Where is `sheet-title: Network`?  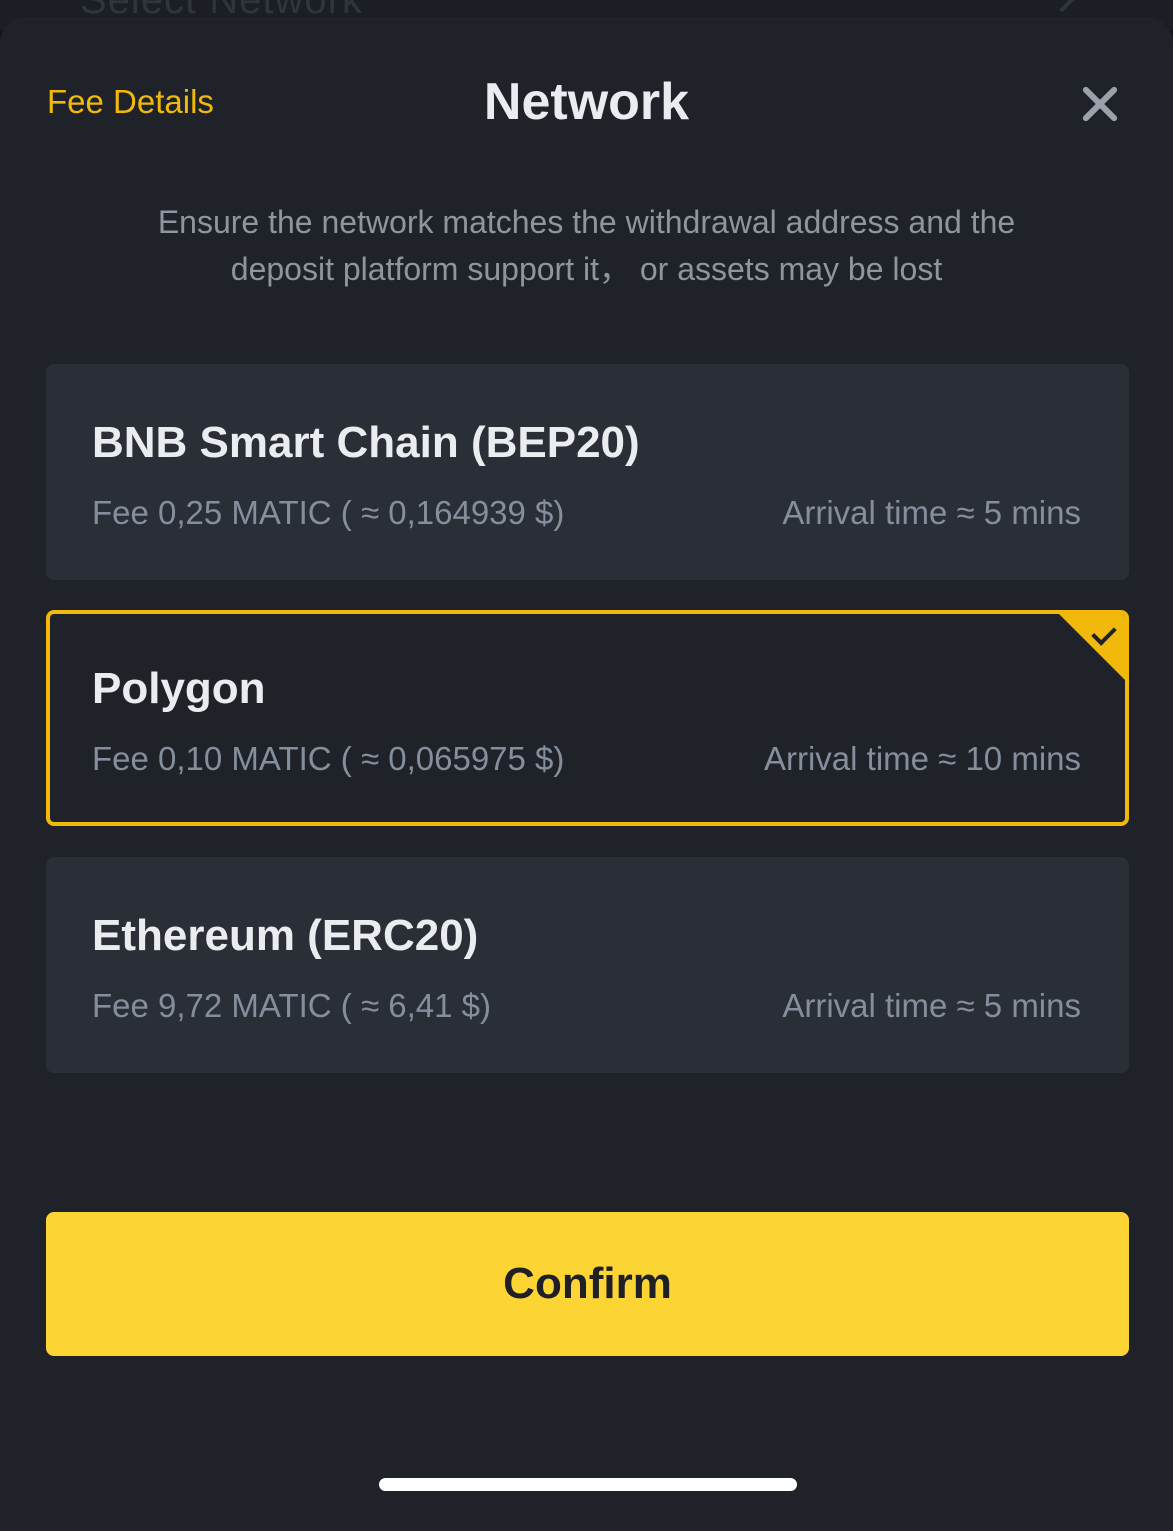 sheet-title: Network is located at coordinates (586, 102).